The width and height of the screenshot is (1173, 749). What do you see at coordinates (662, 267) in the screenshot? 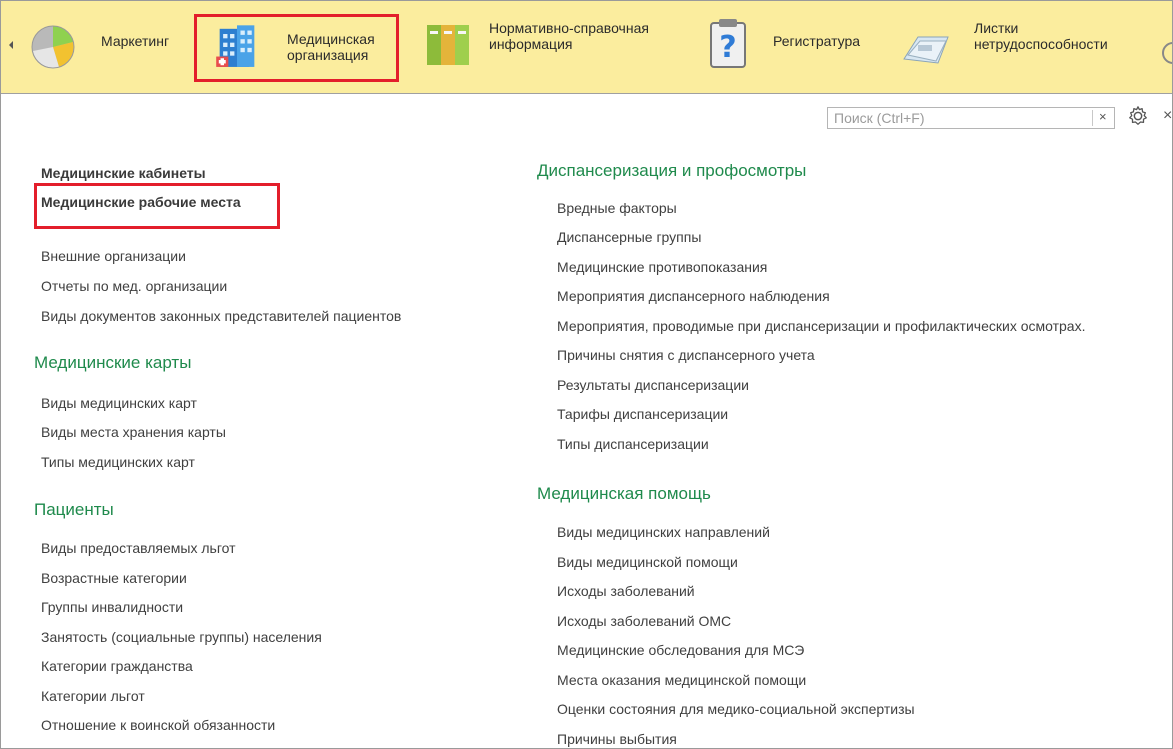
I see `list-item: Медицинские противопоказания` at bounding box center [662, 267].